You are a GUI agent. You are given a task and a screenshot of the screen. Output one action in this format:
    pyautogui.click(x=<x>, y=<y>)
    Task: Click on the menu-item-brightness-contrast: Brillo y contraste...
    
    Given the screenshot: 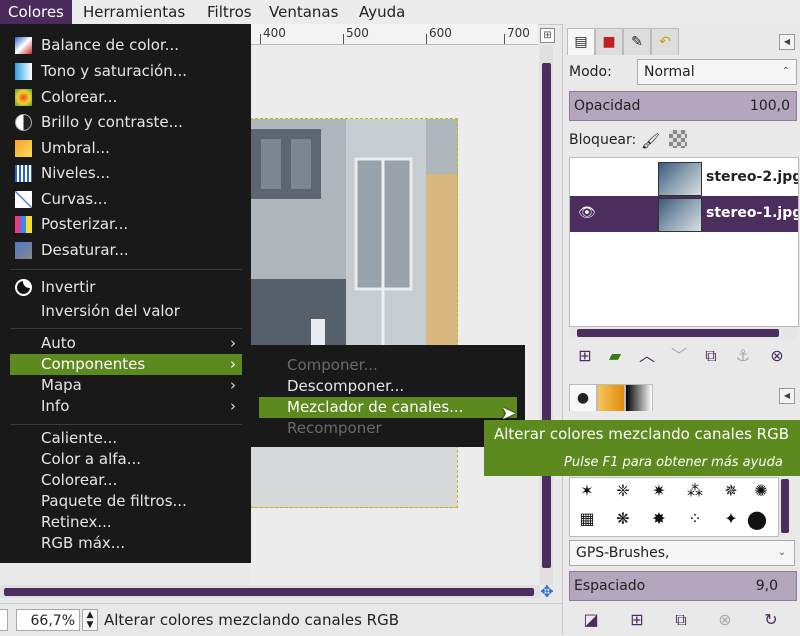 What is the action you would take?
    pyautogui.click(x=126, y=122)
    